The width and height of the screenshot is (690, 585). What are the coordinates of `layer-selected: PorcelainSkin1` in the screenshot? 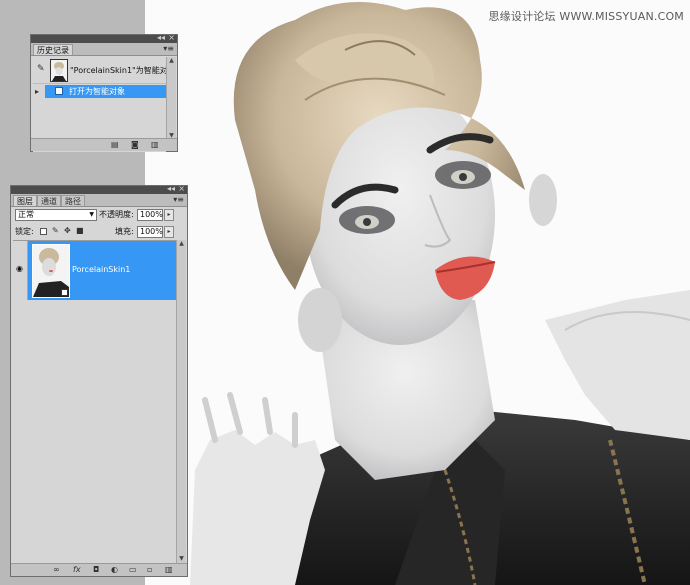 It's located at (102, 270).